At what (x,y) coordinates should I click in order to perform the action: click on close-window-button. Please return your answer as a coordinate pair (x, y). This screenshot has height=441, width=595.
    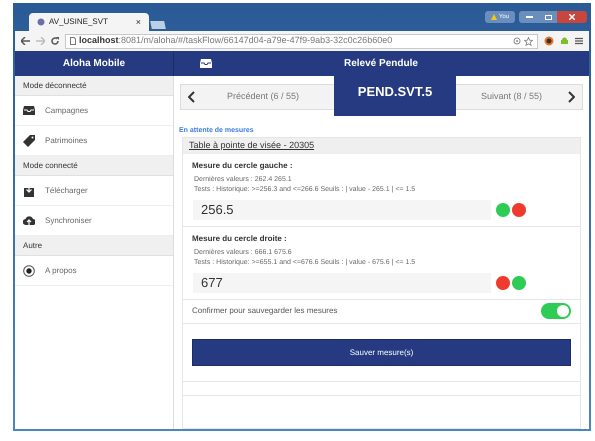
    Looking at the image, I should click on (572, 17).